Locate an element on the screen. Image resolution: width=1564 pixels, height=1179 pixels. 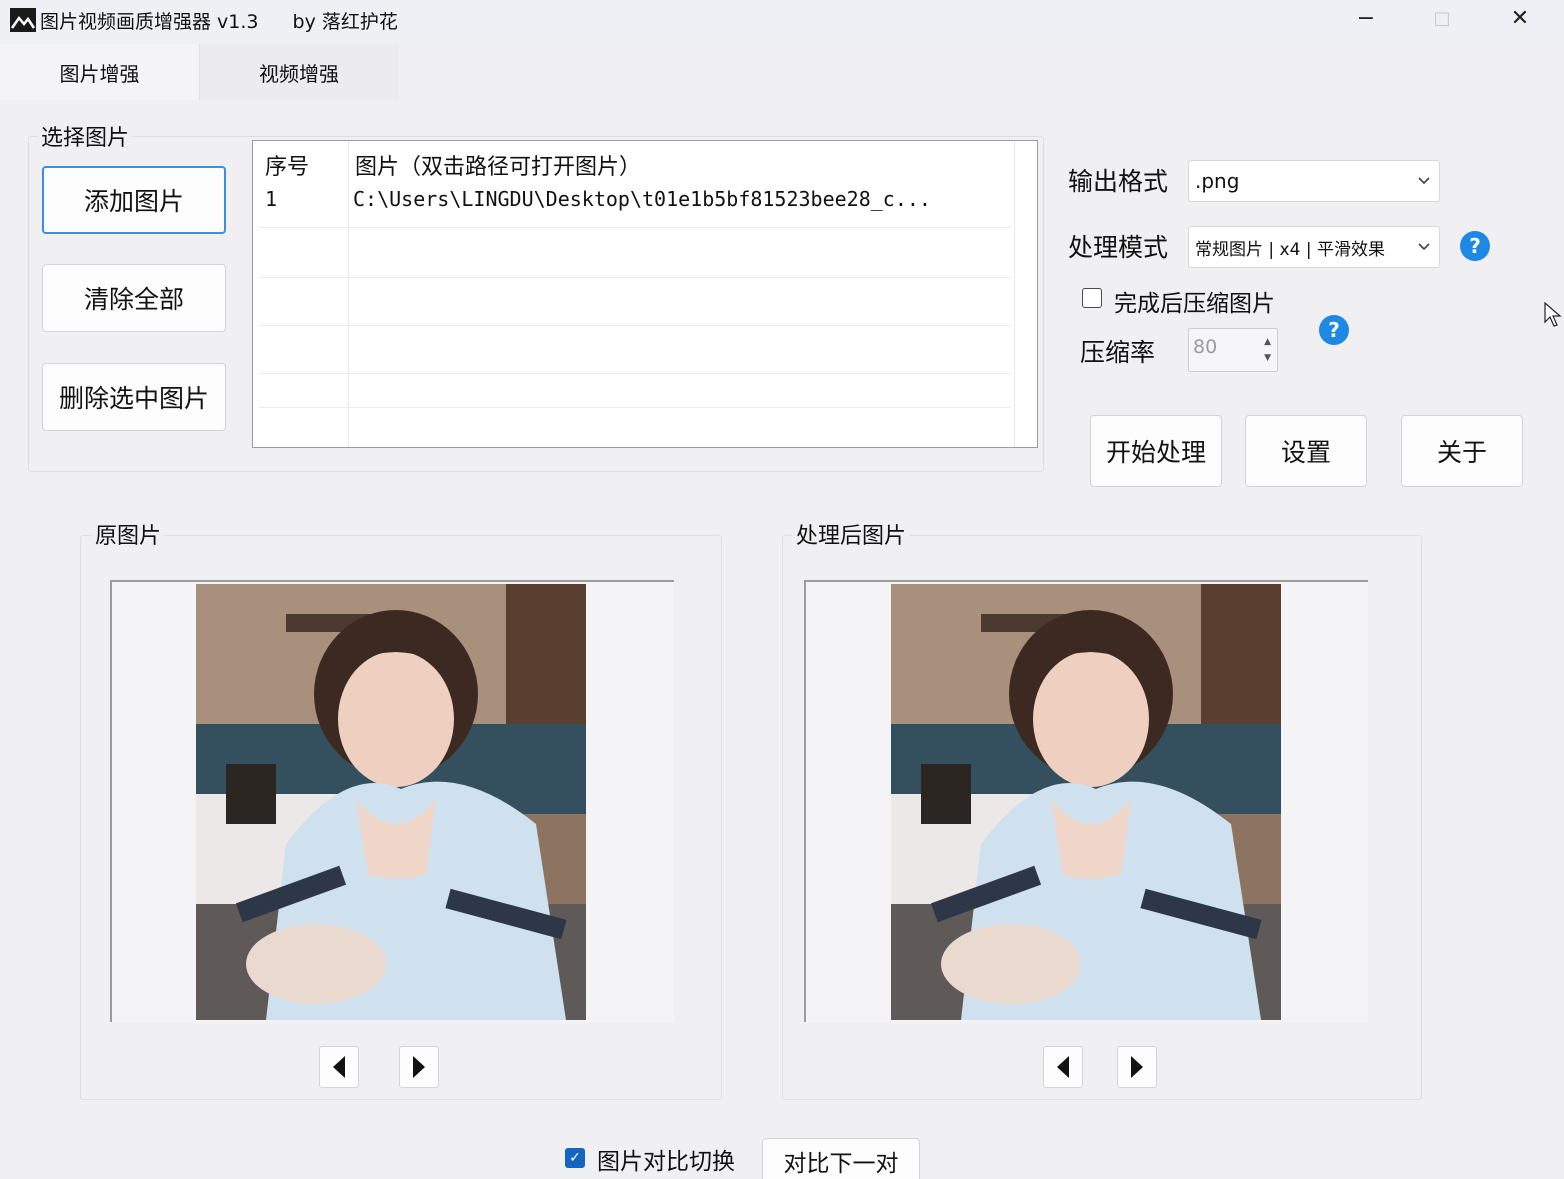
select-image-group-title: 选择图片 is located at coordinates (85, 136).